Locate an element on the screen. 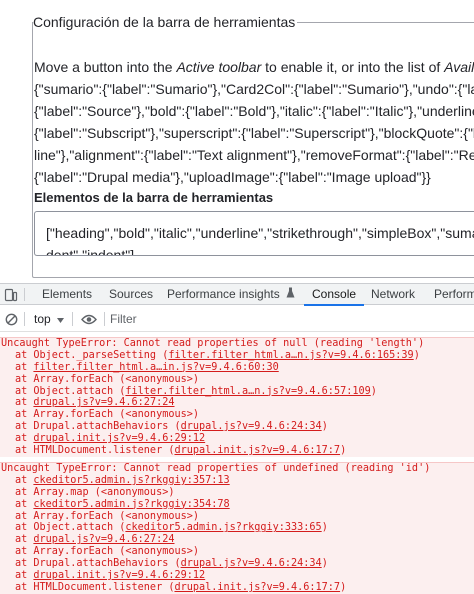 This screenshot has width=474, height=594. console-filter-input is located at coordinates (260, 319).